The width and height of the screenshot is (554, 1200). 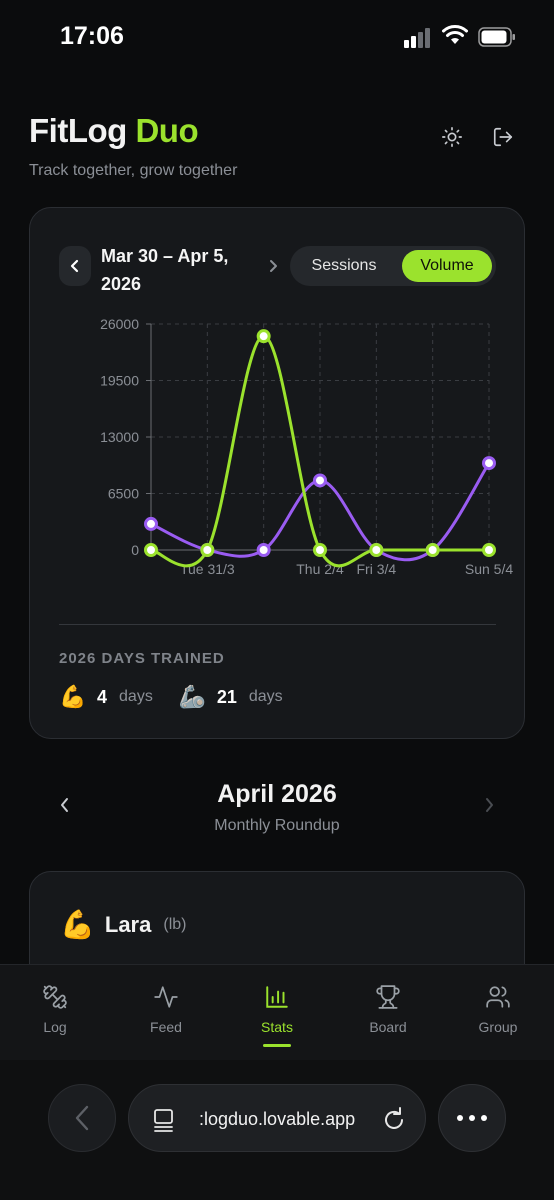 I want to click on y-tick-label: 0, so click(x=135, y=550).